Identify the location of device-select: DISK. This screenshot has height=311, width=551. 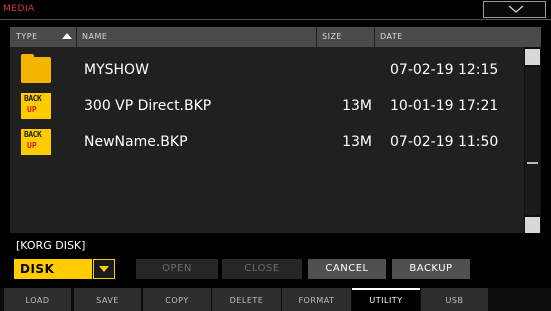
(53, 269).